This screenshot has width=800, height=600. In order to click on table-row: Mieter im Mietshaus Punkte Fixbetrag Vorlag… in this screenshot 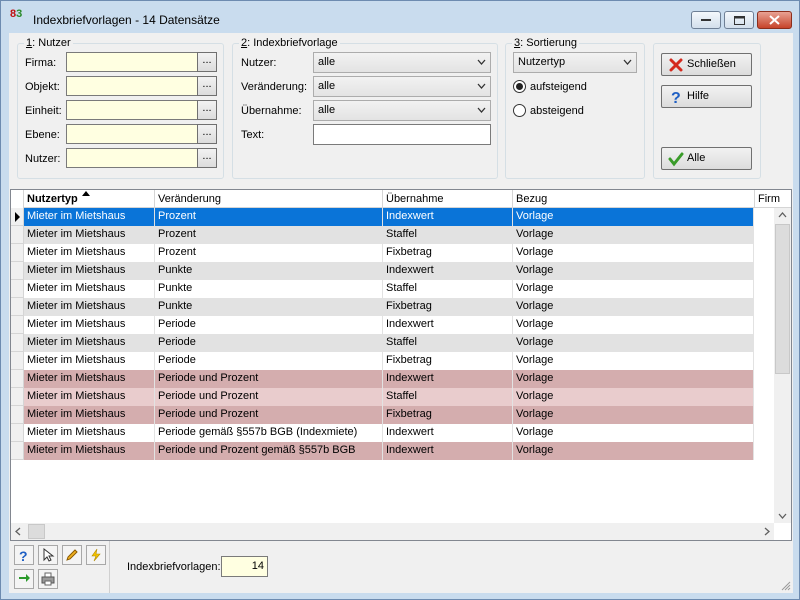, I will do `click(382, 307)`.